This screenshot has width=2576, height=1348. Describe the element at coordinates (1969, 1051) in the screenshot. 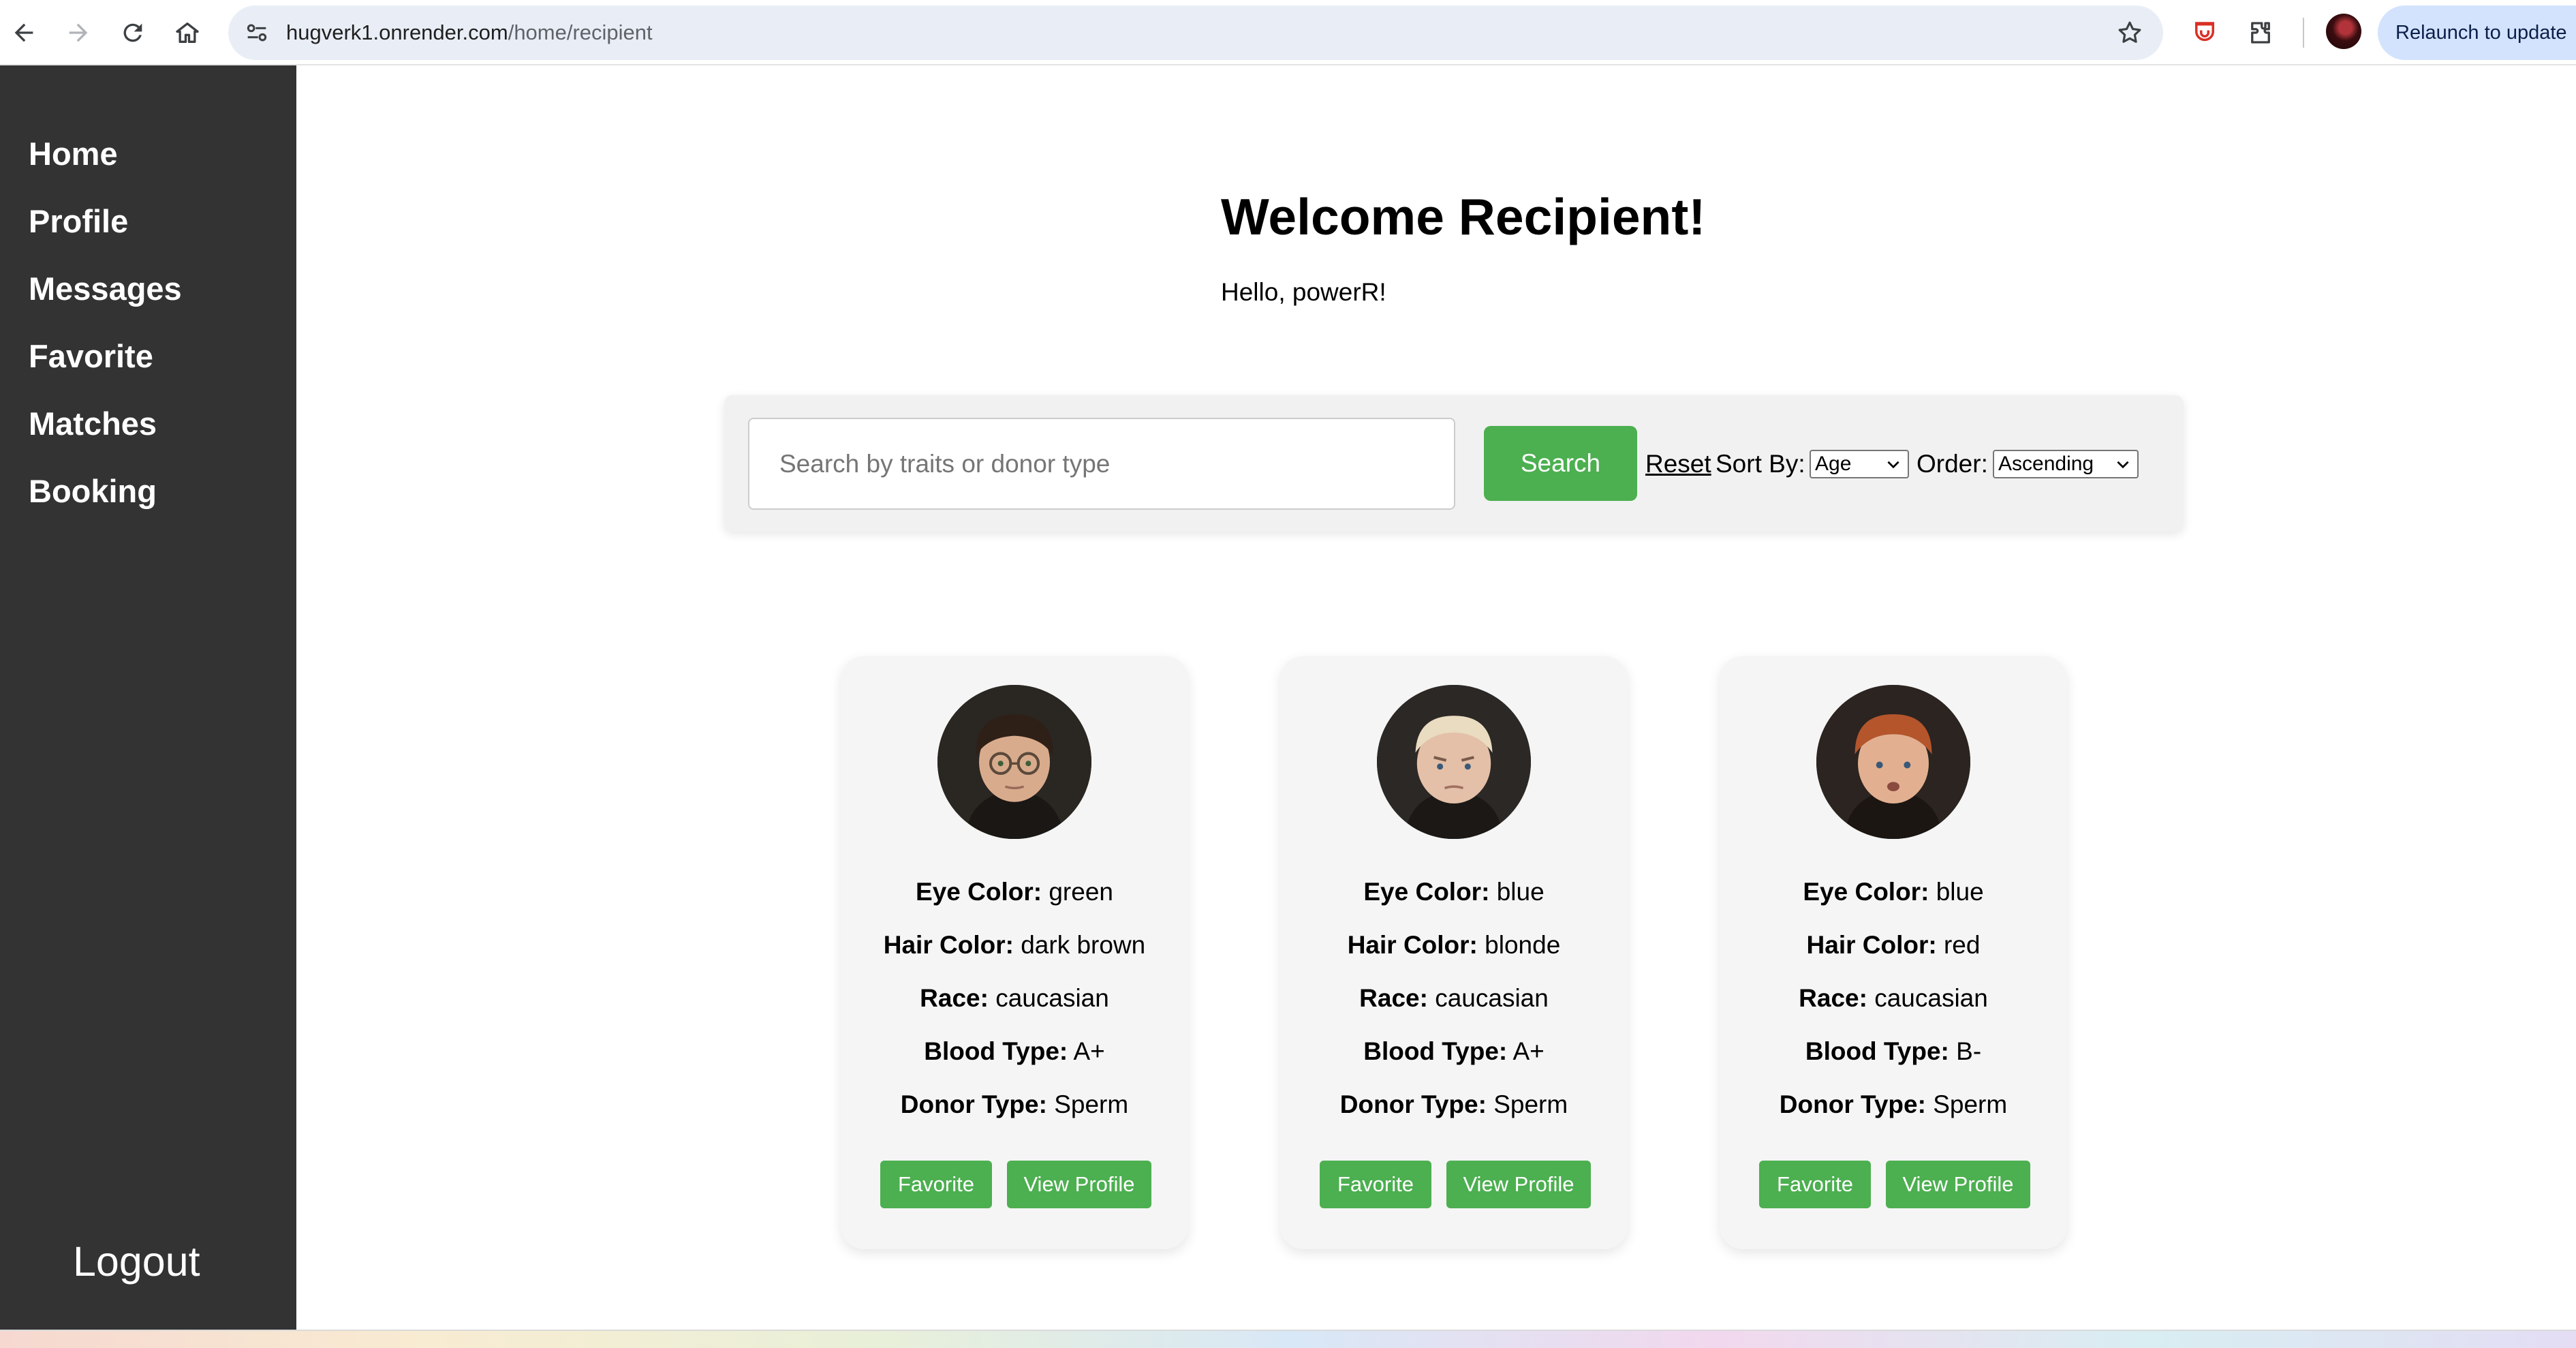

I see `blood-type-value: B-` at that location.